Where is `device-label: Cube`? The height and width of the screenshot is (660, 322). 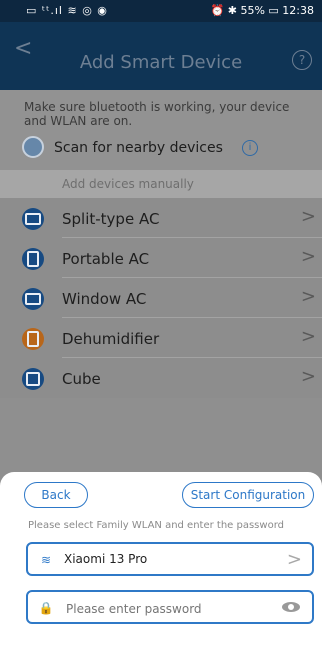 device-label: Cube is located at coordinates (81, 379).